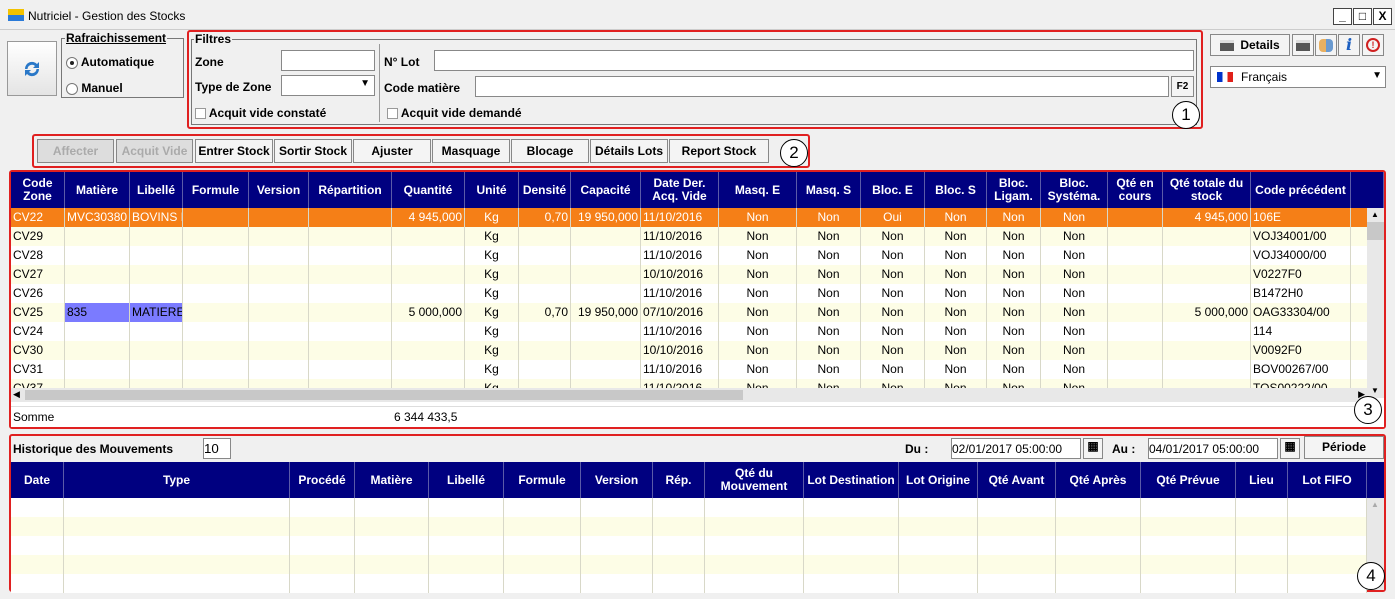 The height and width of the screenshot is (599, 1395). Describe the element at coordinates (1213, 448) in the screenshot. I see `au-date-input` at that location.